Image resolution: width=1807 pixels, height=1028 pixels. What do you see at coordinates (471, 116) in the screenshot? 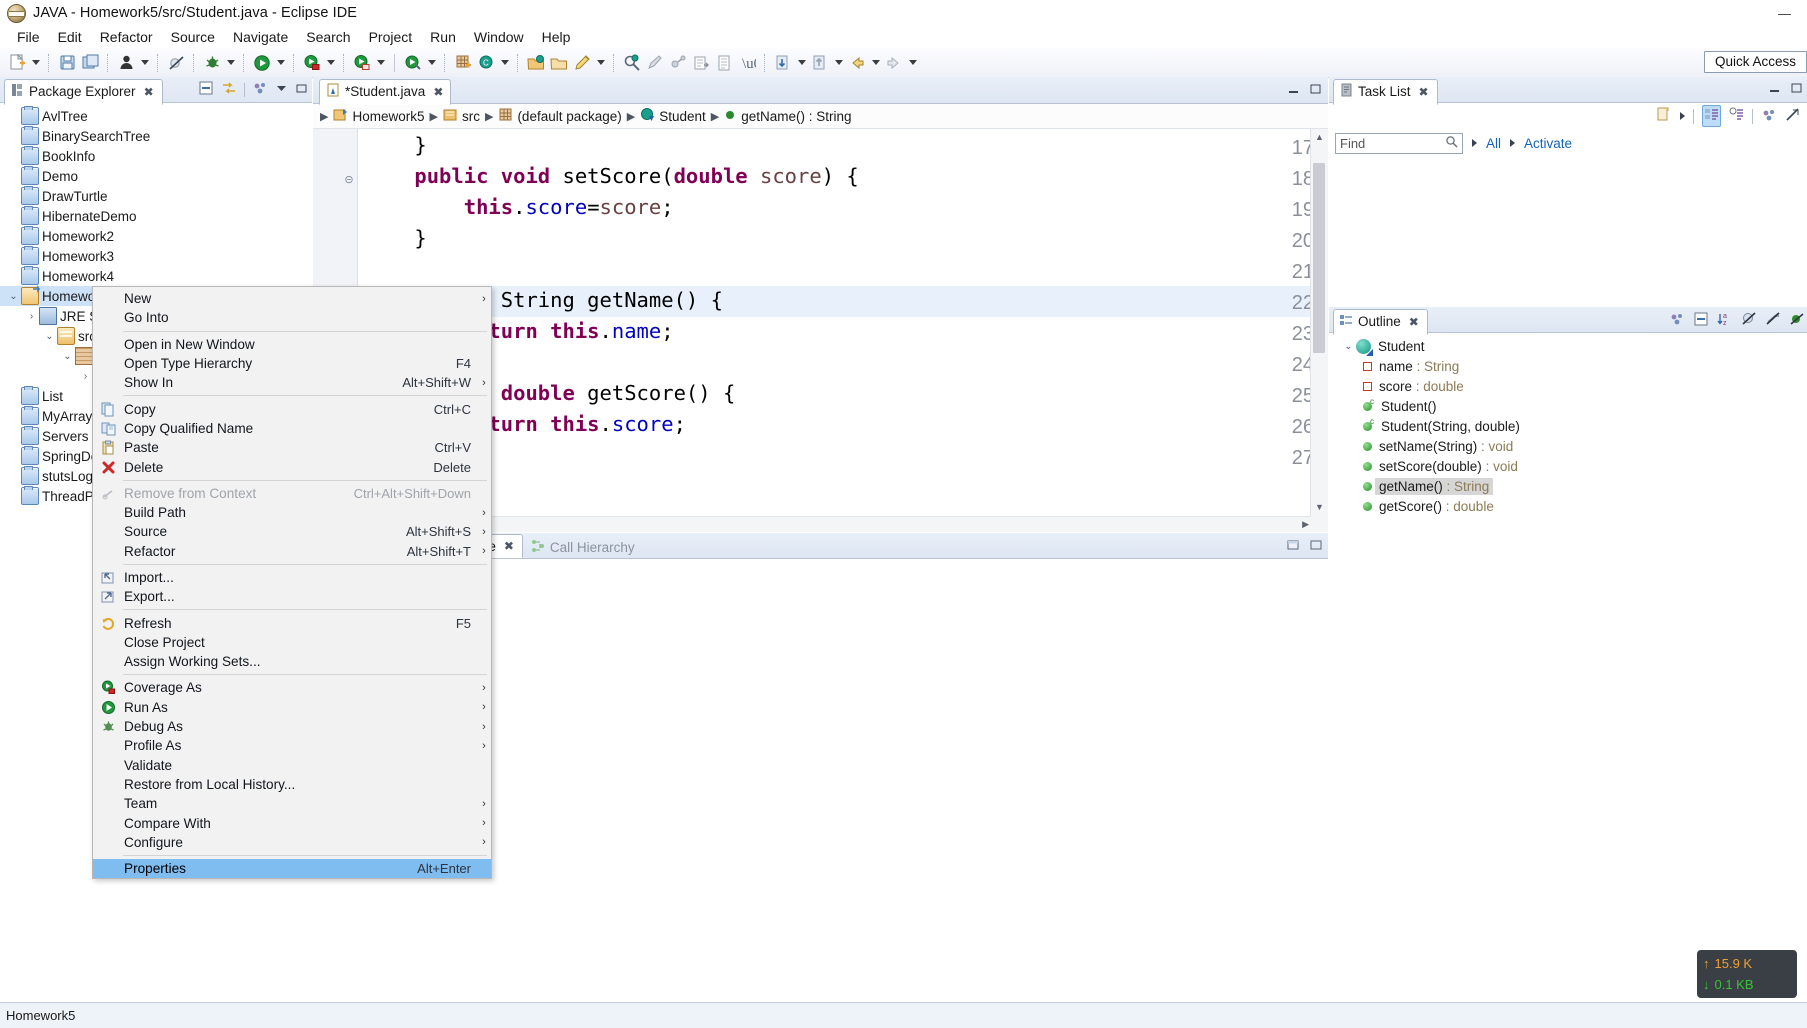
I see `breadcrumb-src: src` at bounding box center [471, 116].